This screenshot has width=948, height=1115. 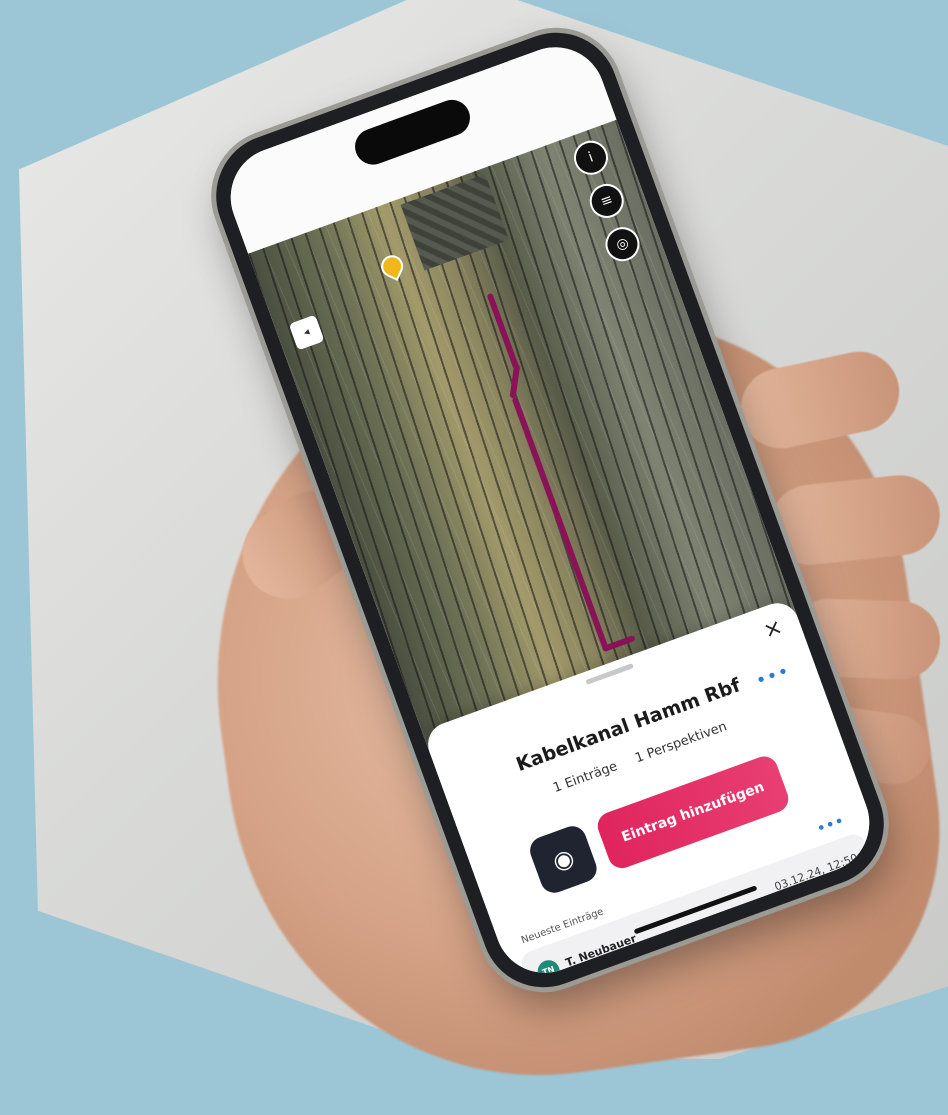 I want to click on location-pin-icon, so click(x=392, y=266).